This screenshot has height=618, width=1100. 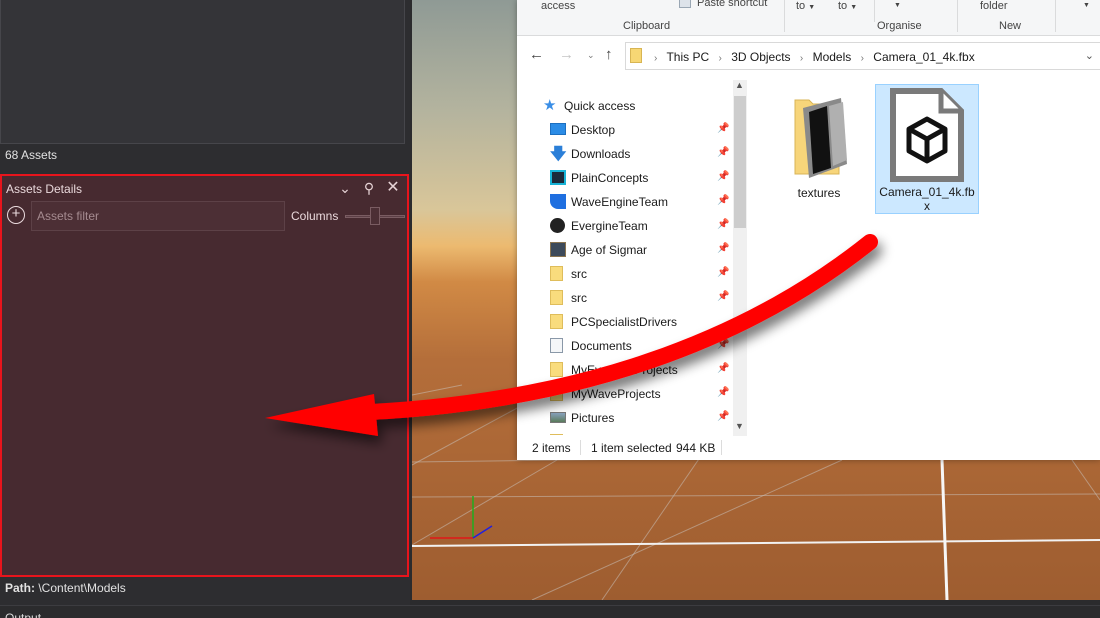 What do you see at coordinates (832, 57) in the screenshot?
I see `breadcrumb-models: Models` at bounding box center [832, 57].